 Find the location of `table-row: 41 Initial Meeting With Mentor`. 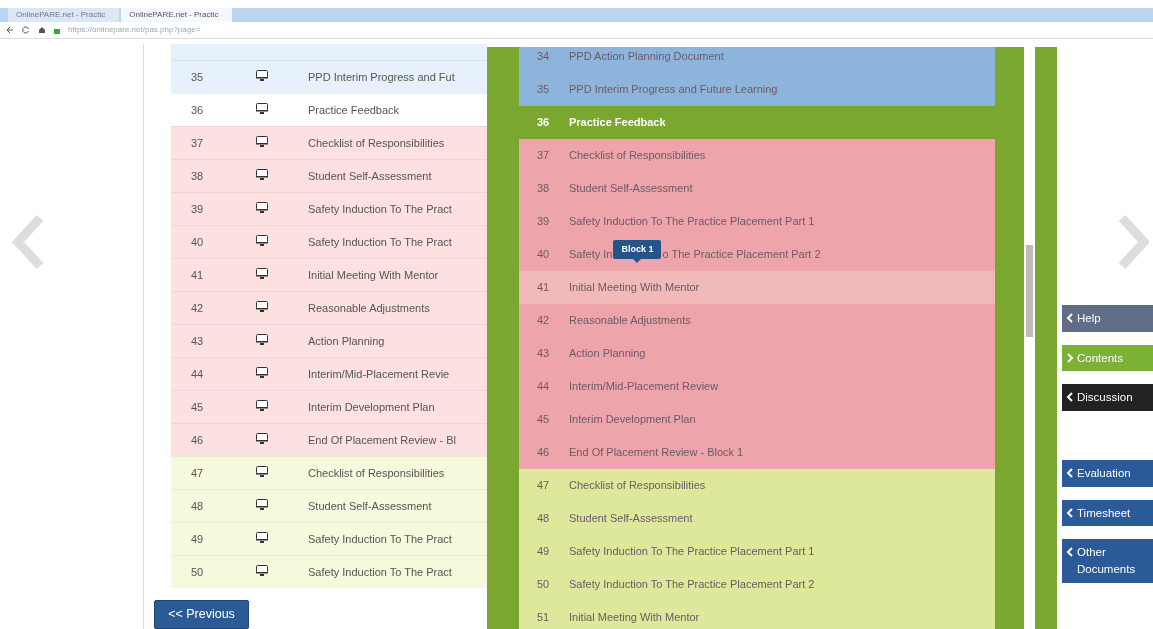

table-row: 41 Initial Meeting With Mentor is located at coordinates (329, 275).